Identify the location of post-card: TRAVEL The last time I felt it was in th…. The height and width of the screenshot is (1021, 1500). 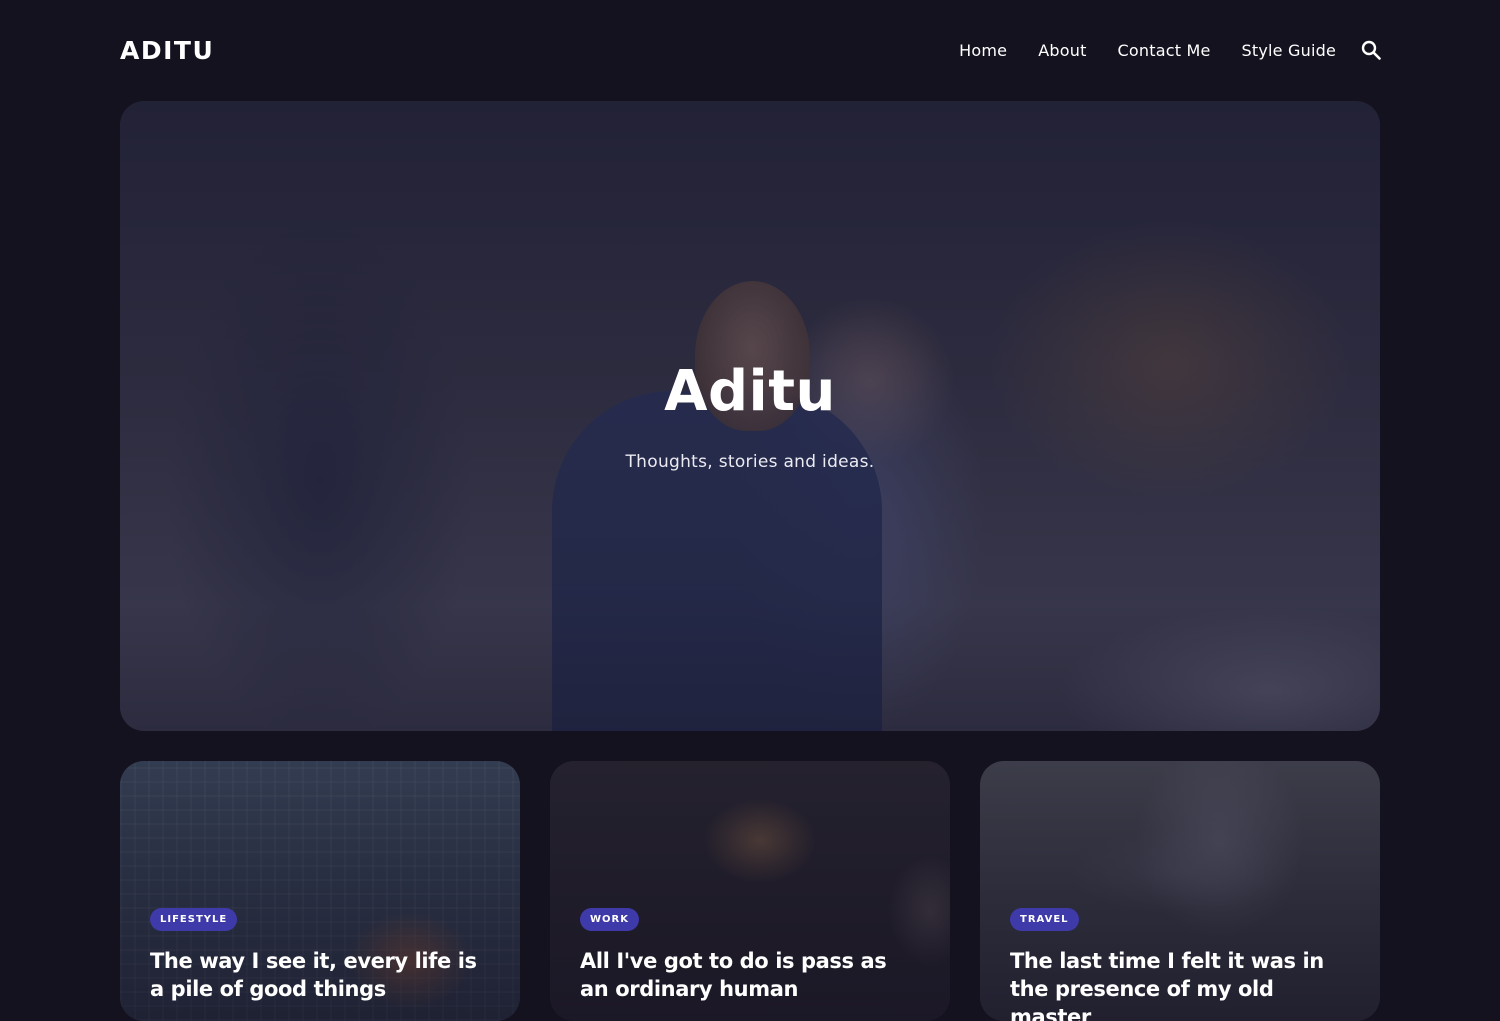
(1180, 891).